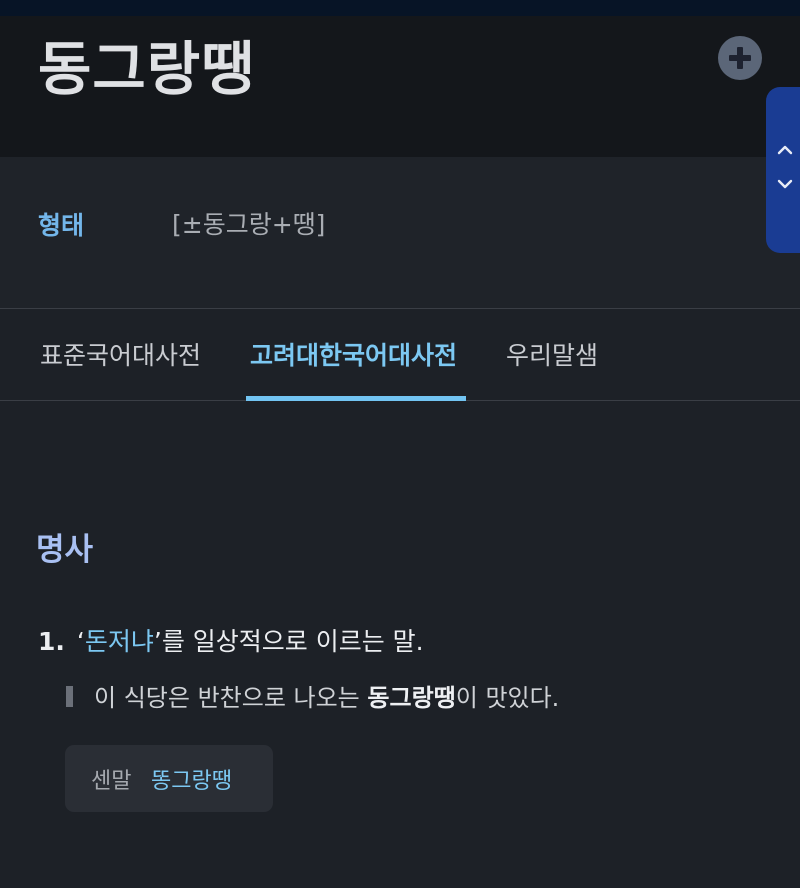 The height and width of the screenshot is (888, 800). What do you see at coordinates (411, 698) in the screenshot?
I see `example-headword: 동그랑땡` at bounding box center [411, 698].